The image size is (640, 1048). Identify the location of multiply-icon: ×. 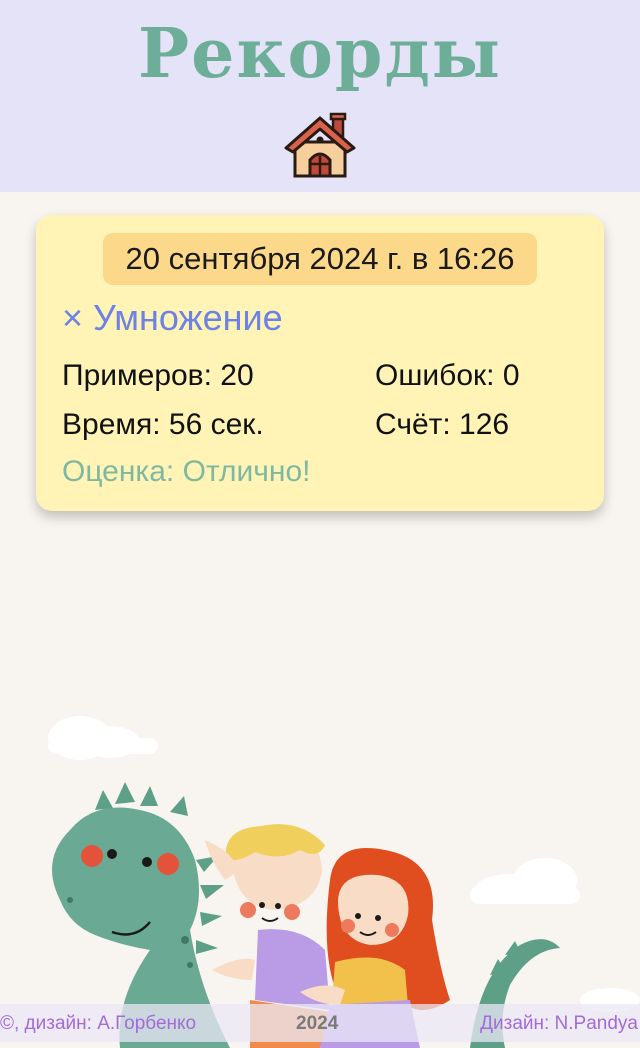
(73, 317).